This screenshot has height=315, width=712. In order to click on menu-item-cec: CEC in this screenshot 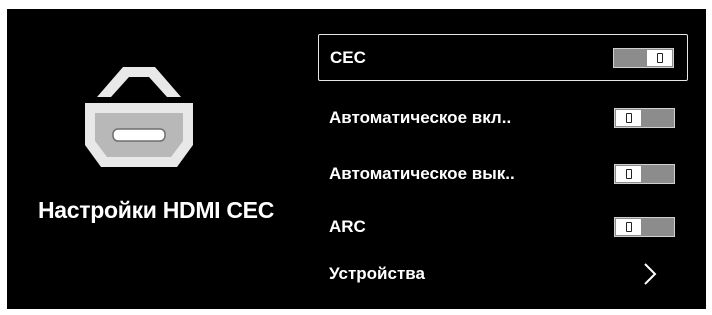, I will do `click(503, 57)`.